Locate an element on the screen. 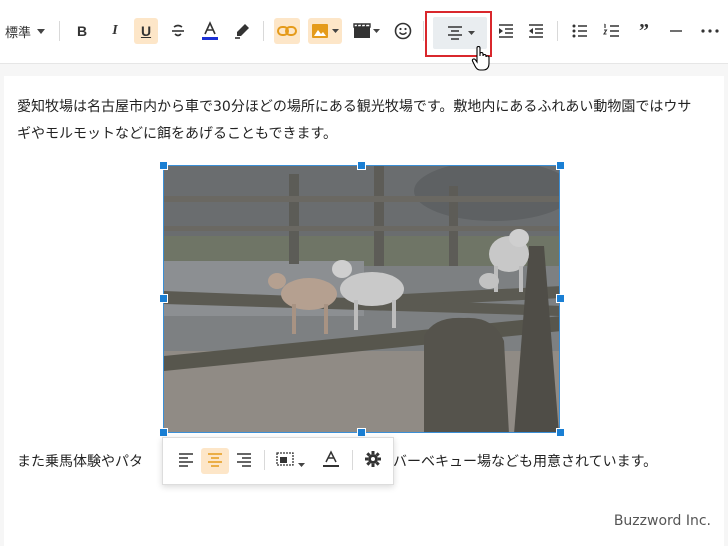  strikethrough-button is located at coordinates (178, 31).